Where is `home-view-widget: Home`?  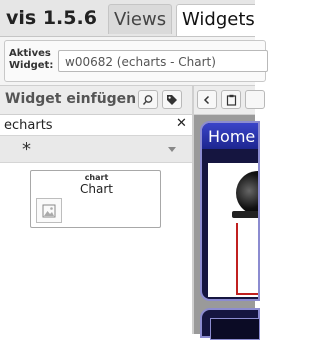 home-view-widget: Home is located at coordinates (230, 211).